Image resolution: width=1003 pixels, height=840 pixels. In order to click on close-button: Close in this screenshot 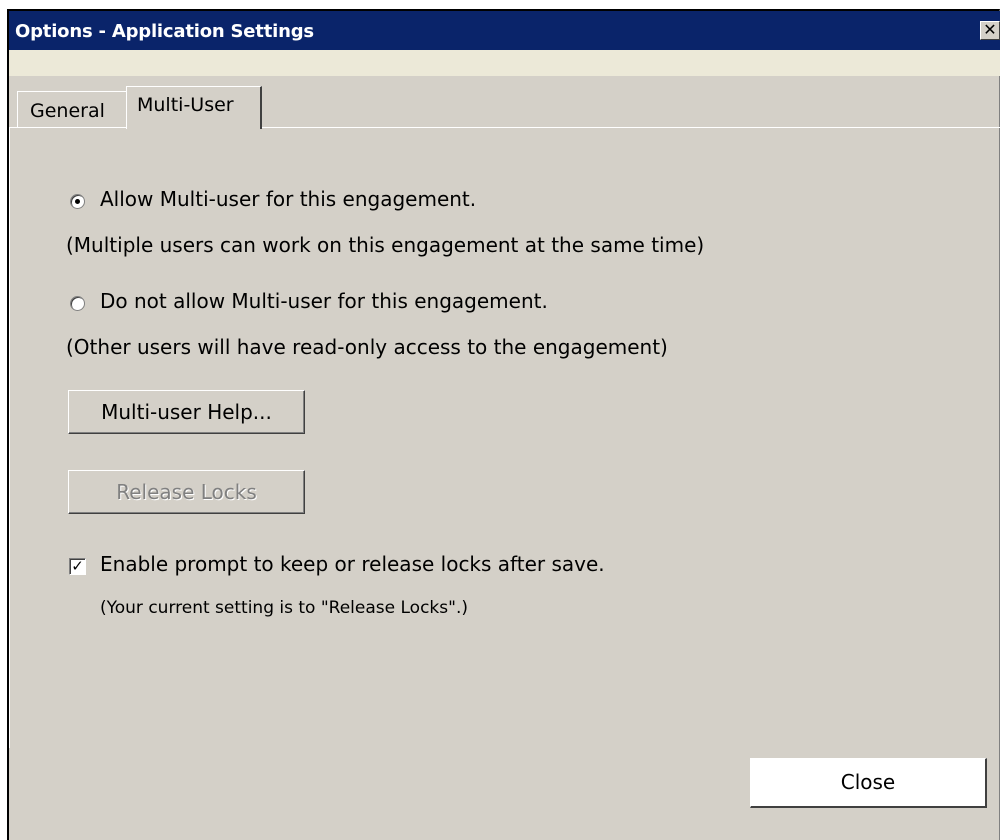, I will do `click(868, 783)`.